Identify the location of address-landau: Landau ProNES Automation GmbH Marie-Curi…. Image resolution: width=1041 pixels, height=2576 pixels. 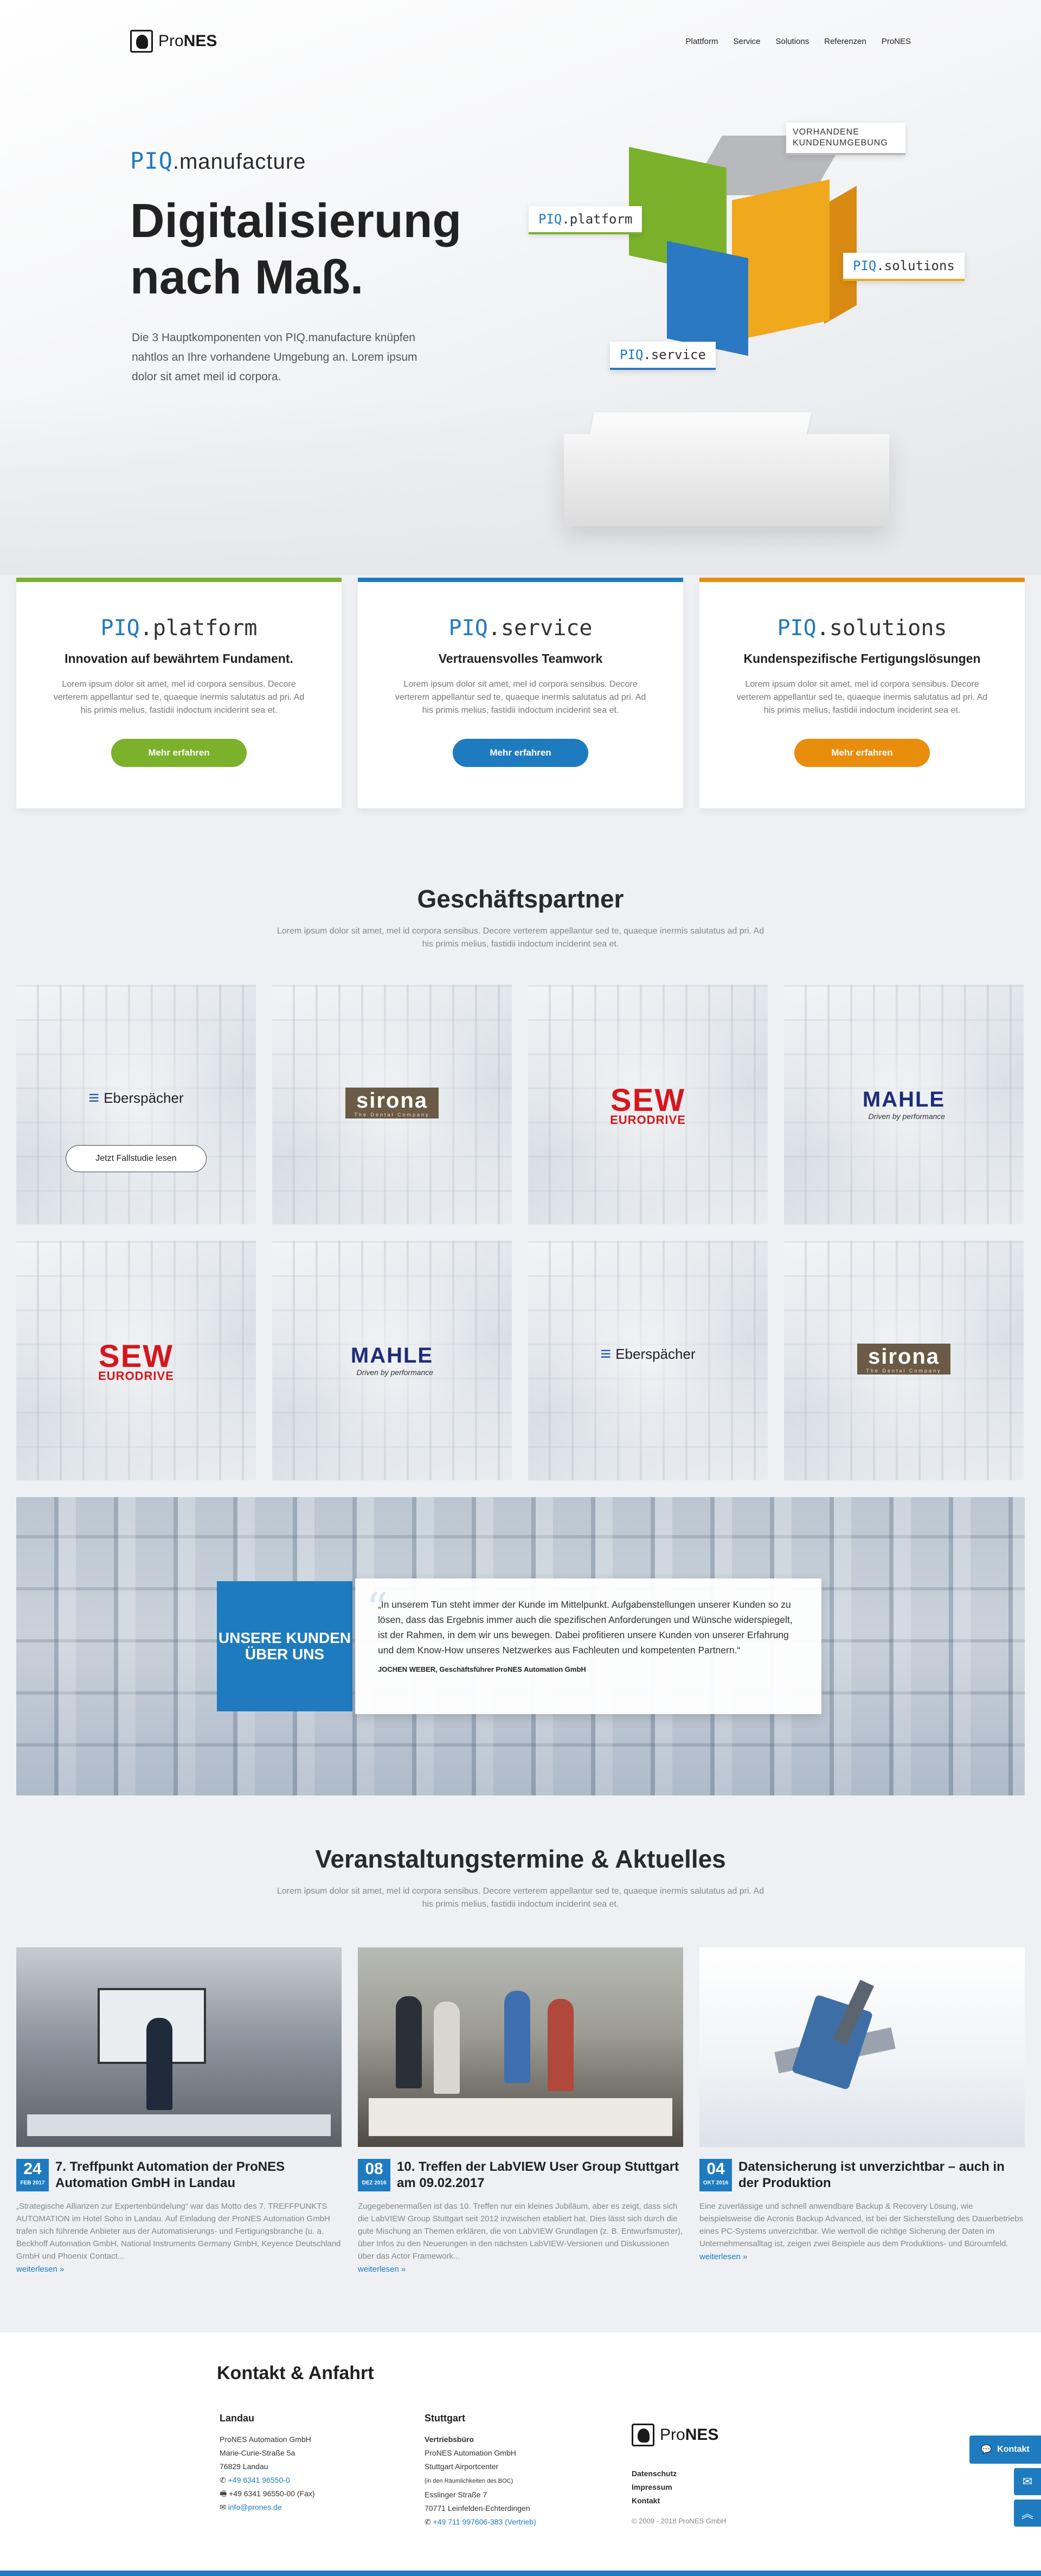
(267, 2462).